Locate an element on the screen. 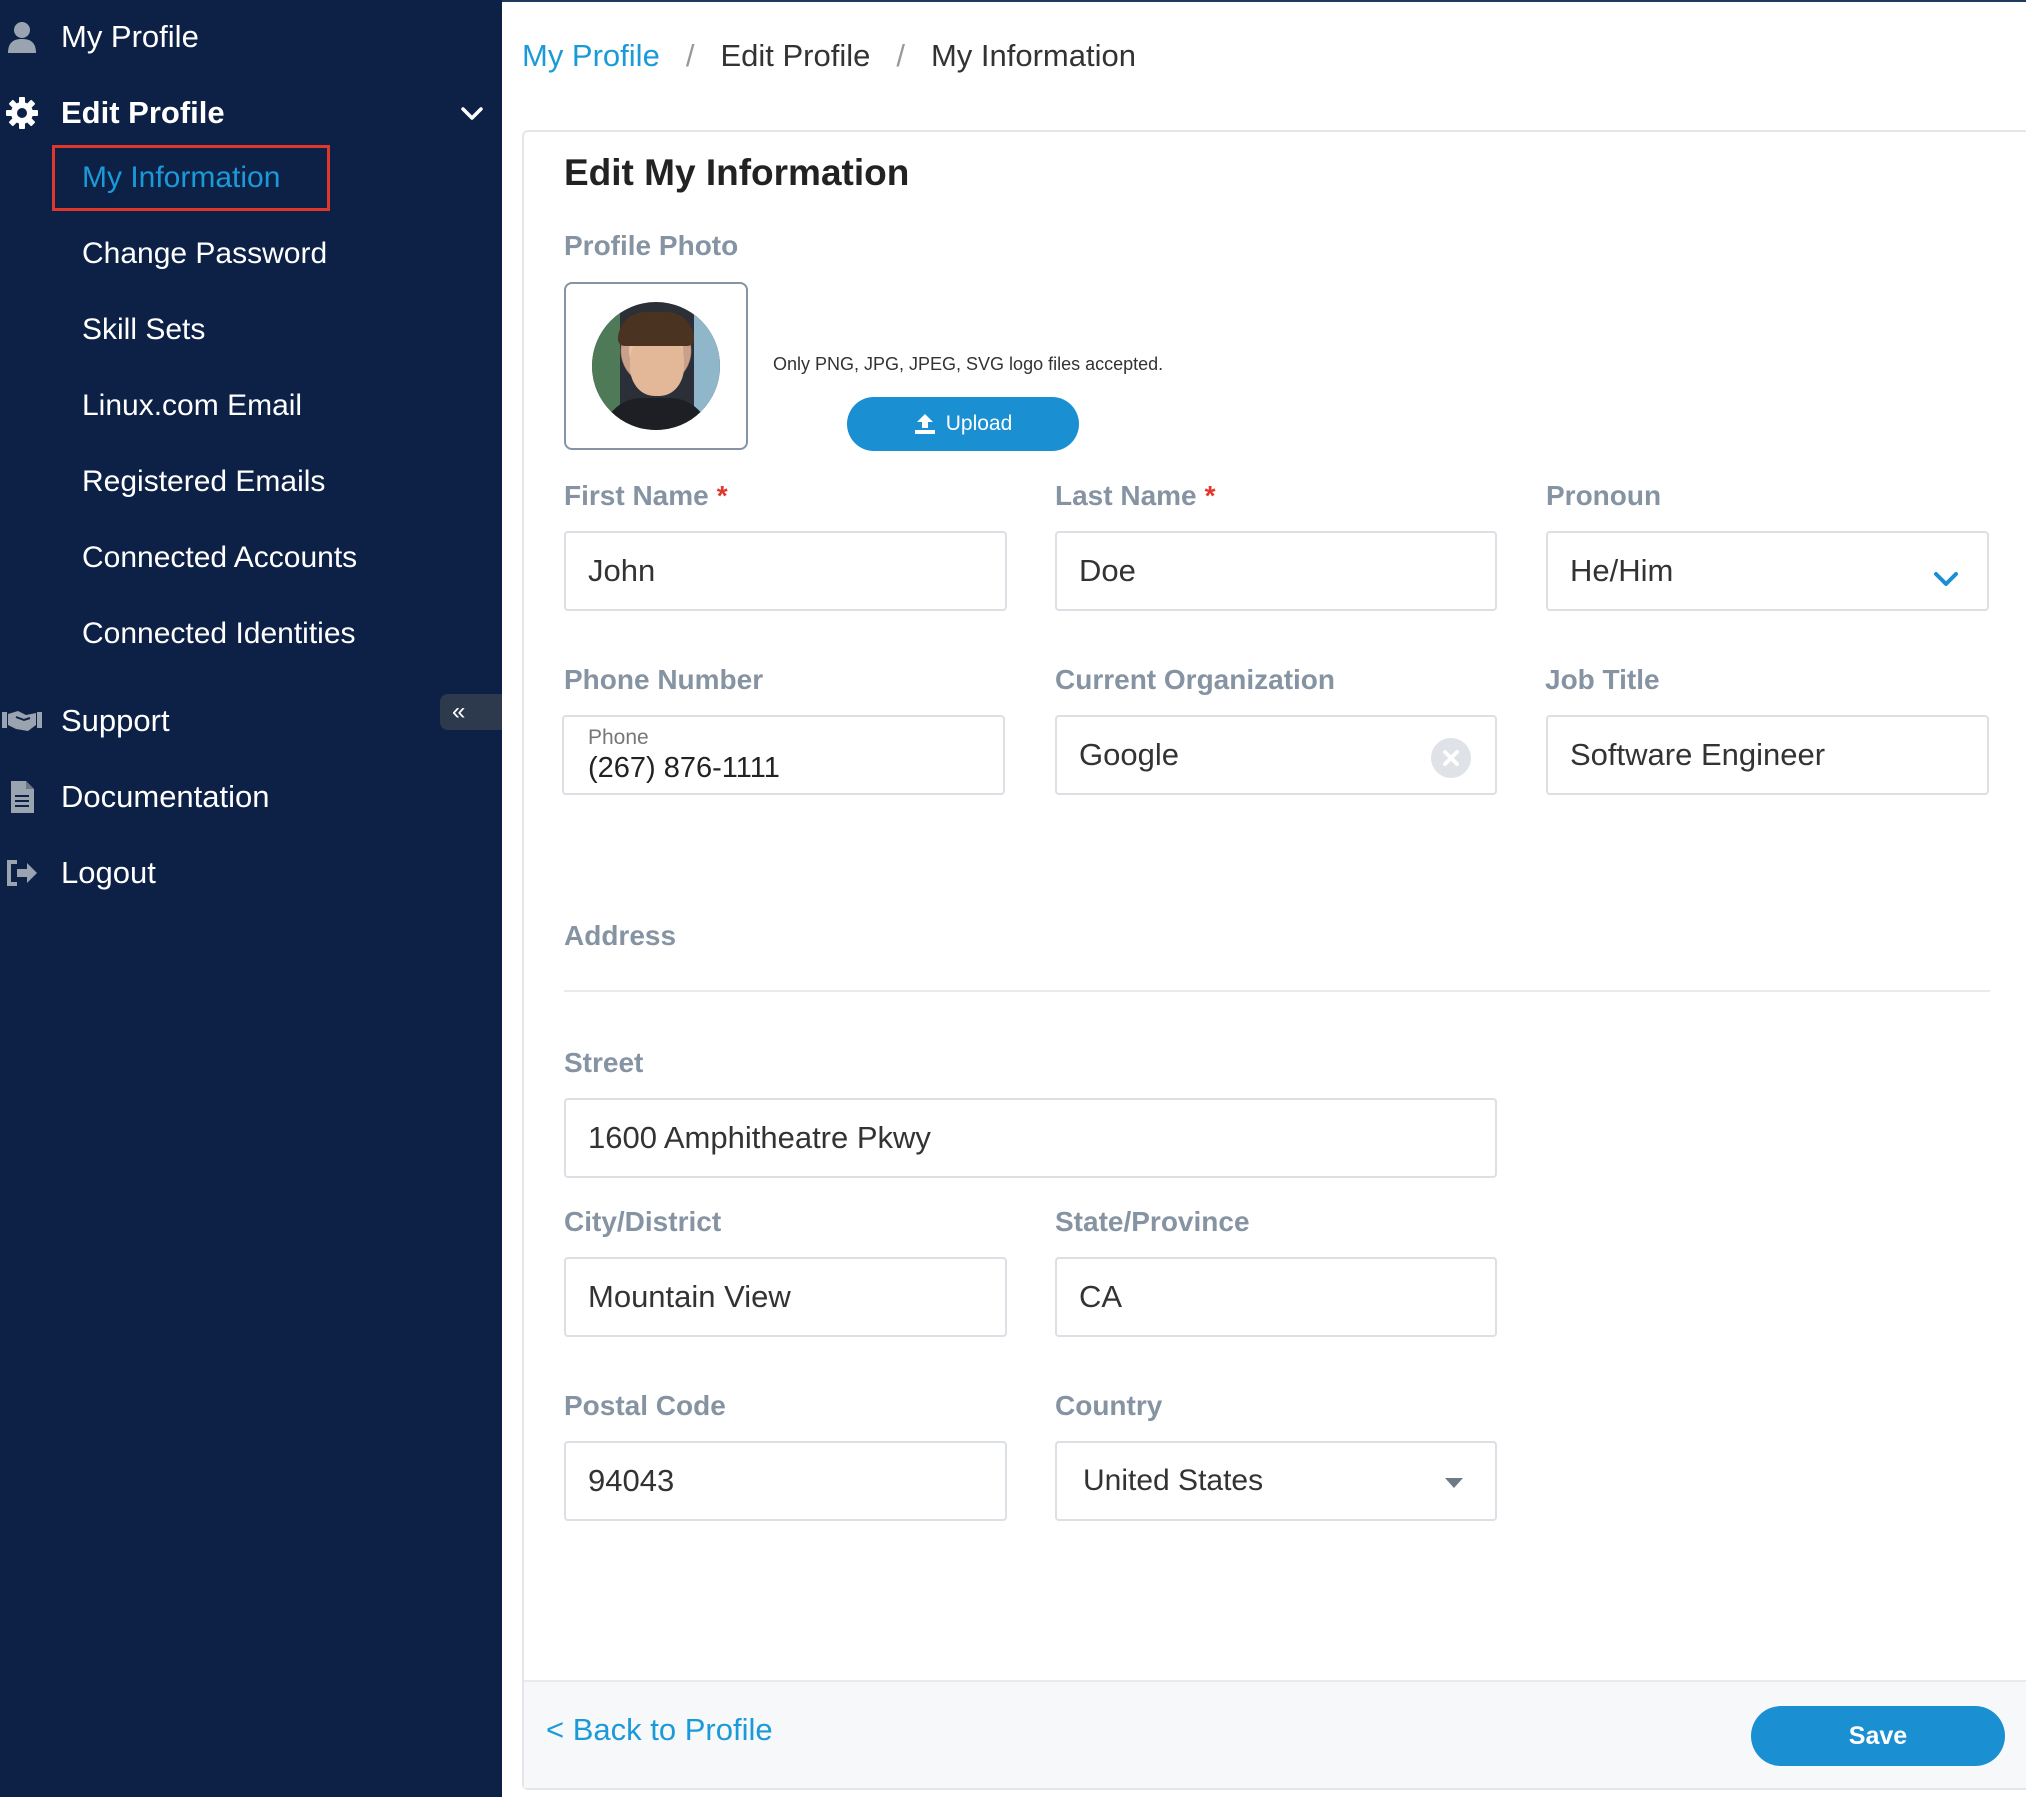 The width and height of the screenshot is (2026, 1797). state-value: CA is located at coordinates (1101, 1296).